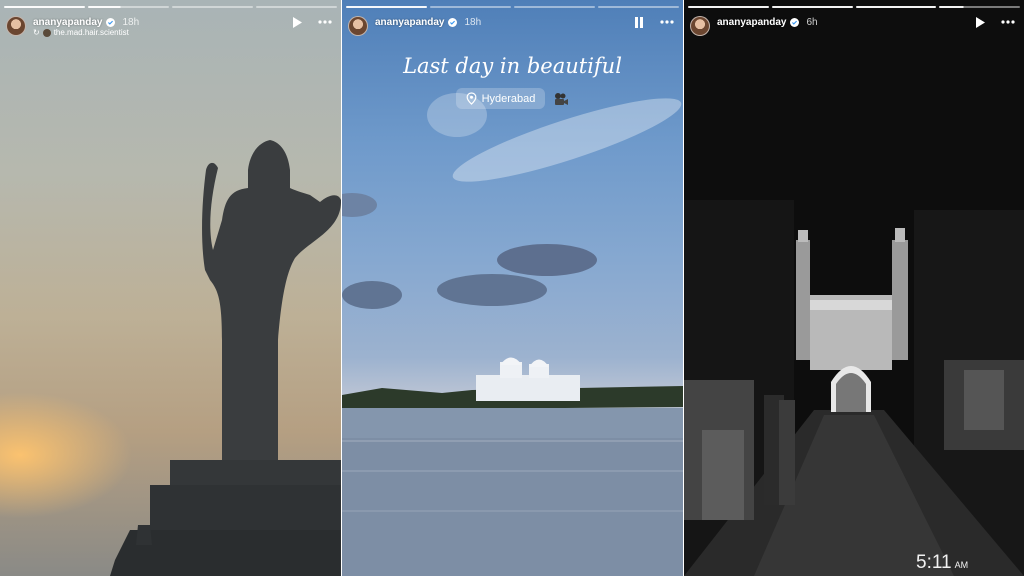 The width and height of the screenshot is (1024, 576). What do you see at coordinates (961, 565) in the screenshot?
I see `clock-ampm: AM` at bounding box center [961, 565].